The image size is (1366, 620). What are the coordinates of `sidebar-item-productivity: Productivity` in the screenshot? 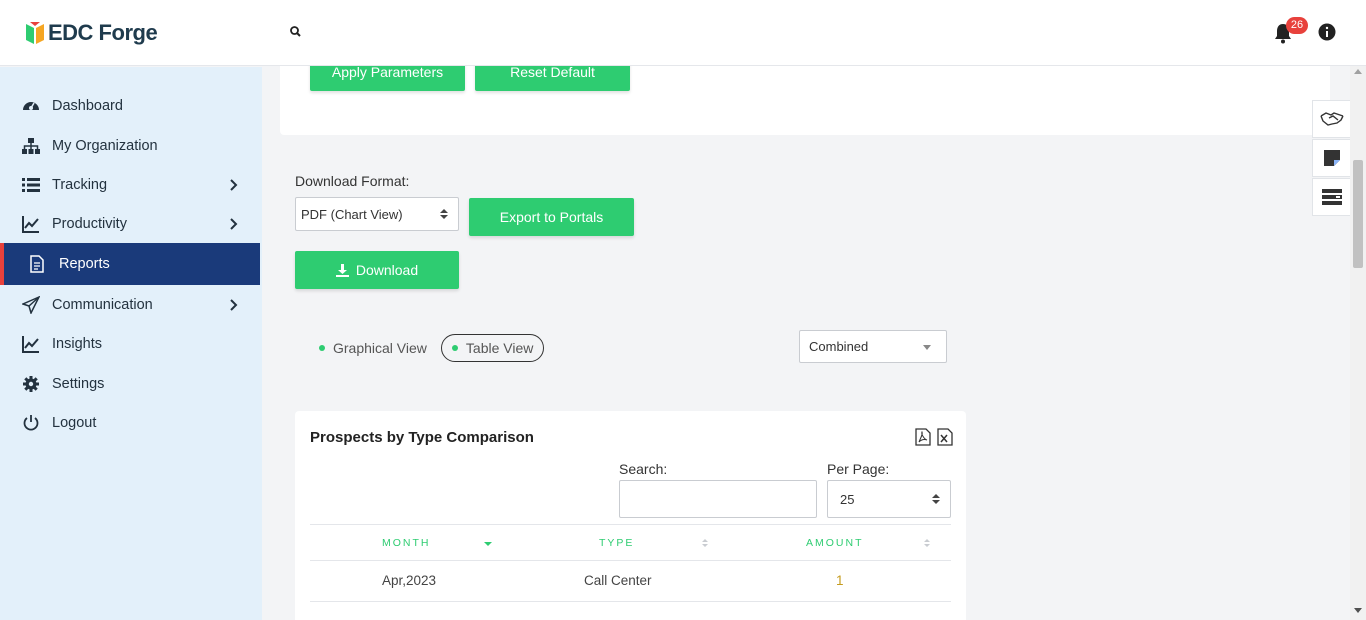 It's located at (130, 224).